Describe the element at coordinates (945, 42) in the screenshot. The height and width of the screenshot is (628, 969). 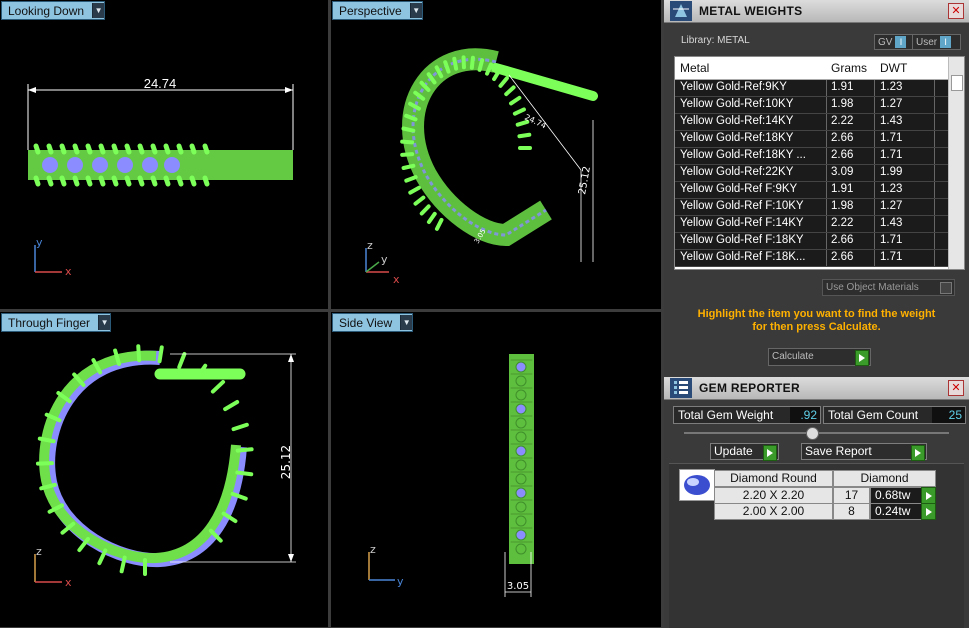
I see `toggle-icon: I` at that location.